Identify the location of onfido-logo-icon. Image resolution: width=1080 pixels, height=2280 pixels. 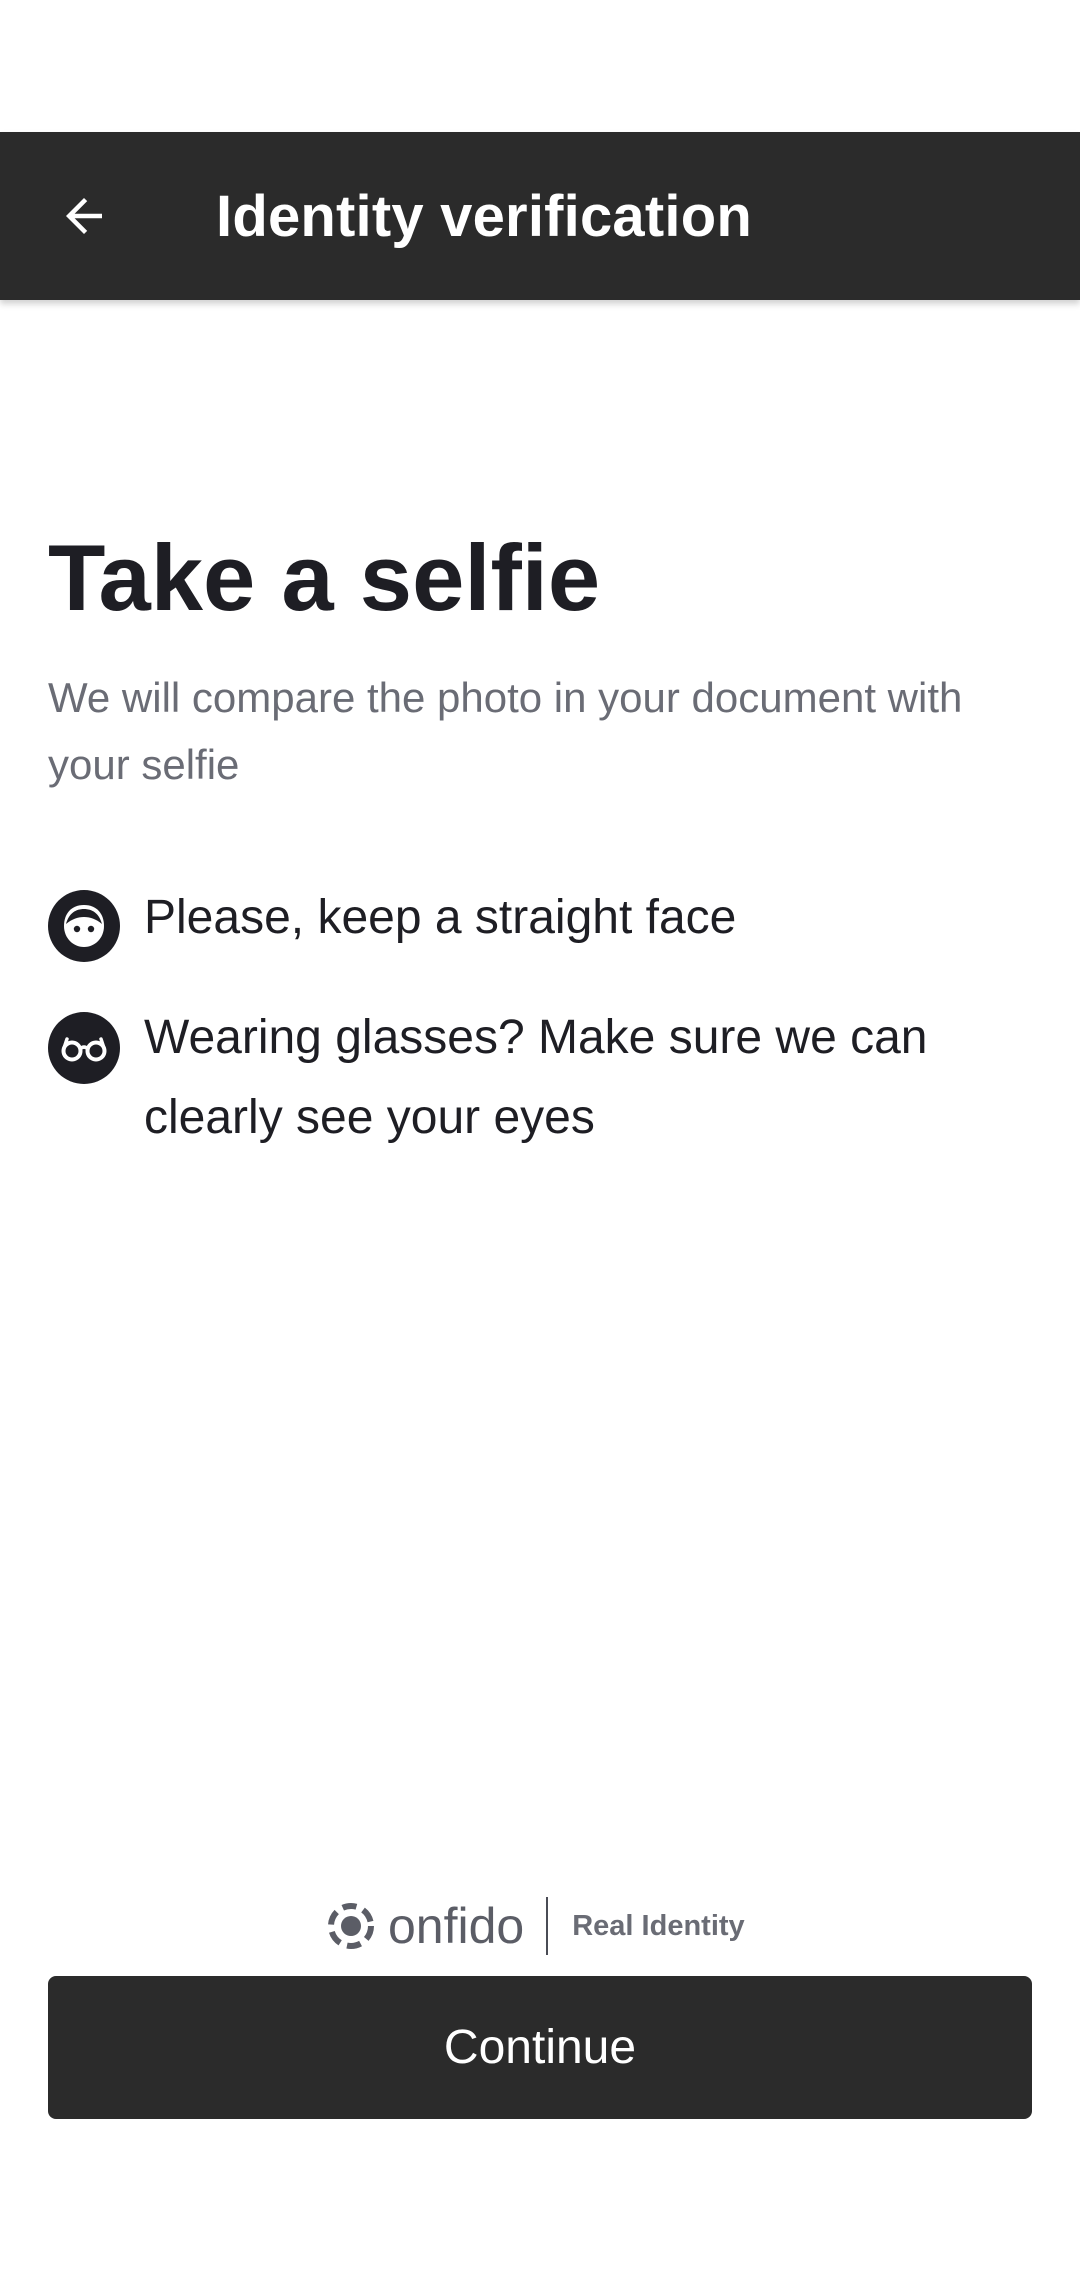
(351, 1926).